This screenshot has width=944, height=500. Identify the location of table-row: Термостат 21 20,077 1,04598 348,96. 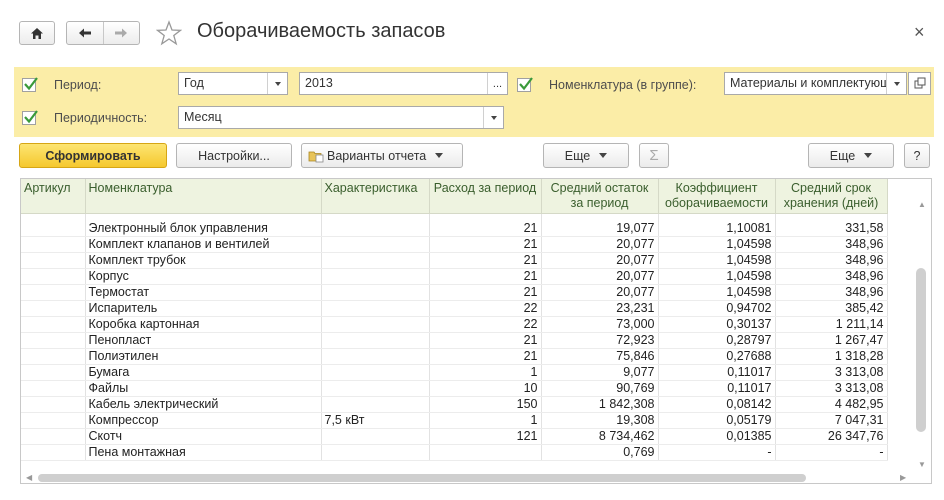
(454, 292).